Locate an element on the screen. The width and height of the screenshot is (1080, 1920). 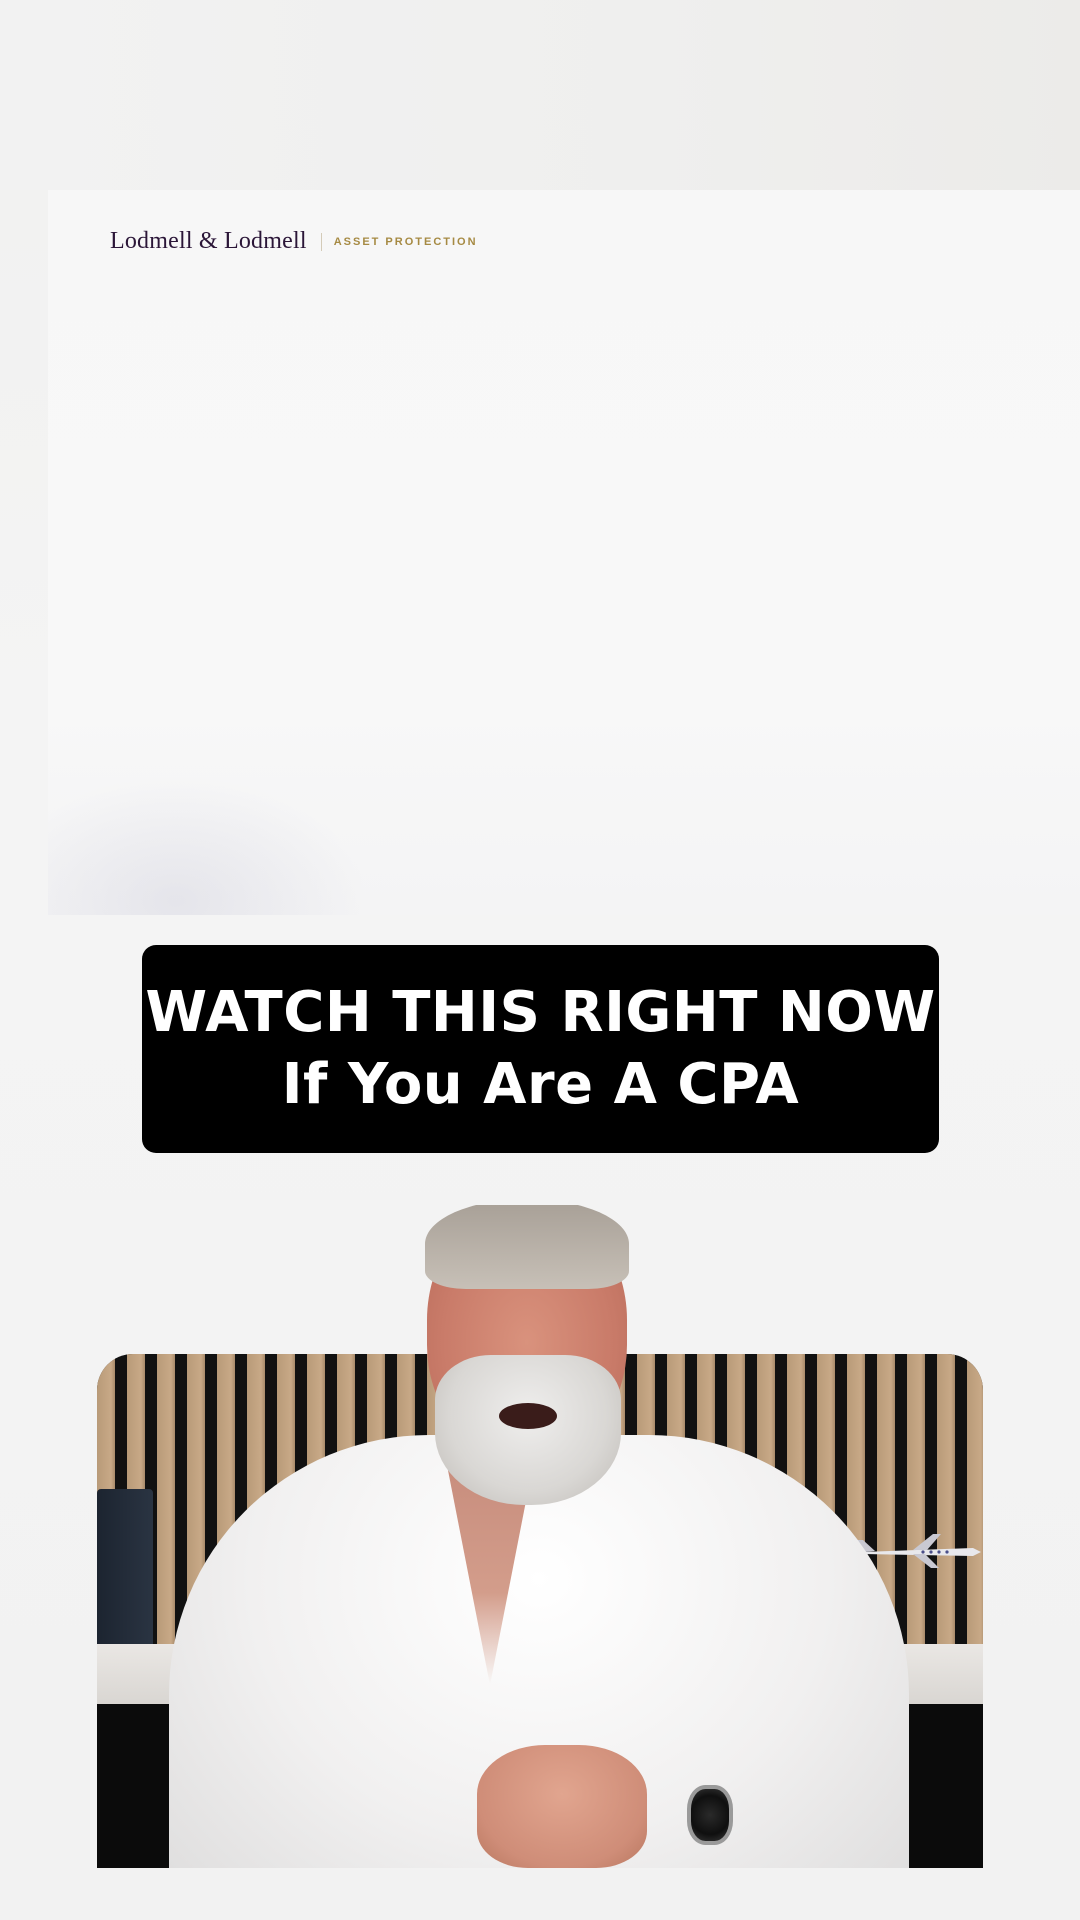
top-band is located at coordinates (540, 95).